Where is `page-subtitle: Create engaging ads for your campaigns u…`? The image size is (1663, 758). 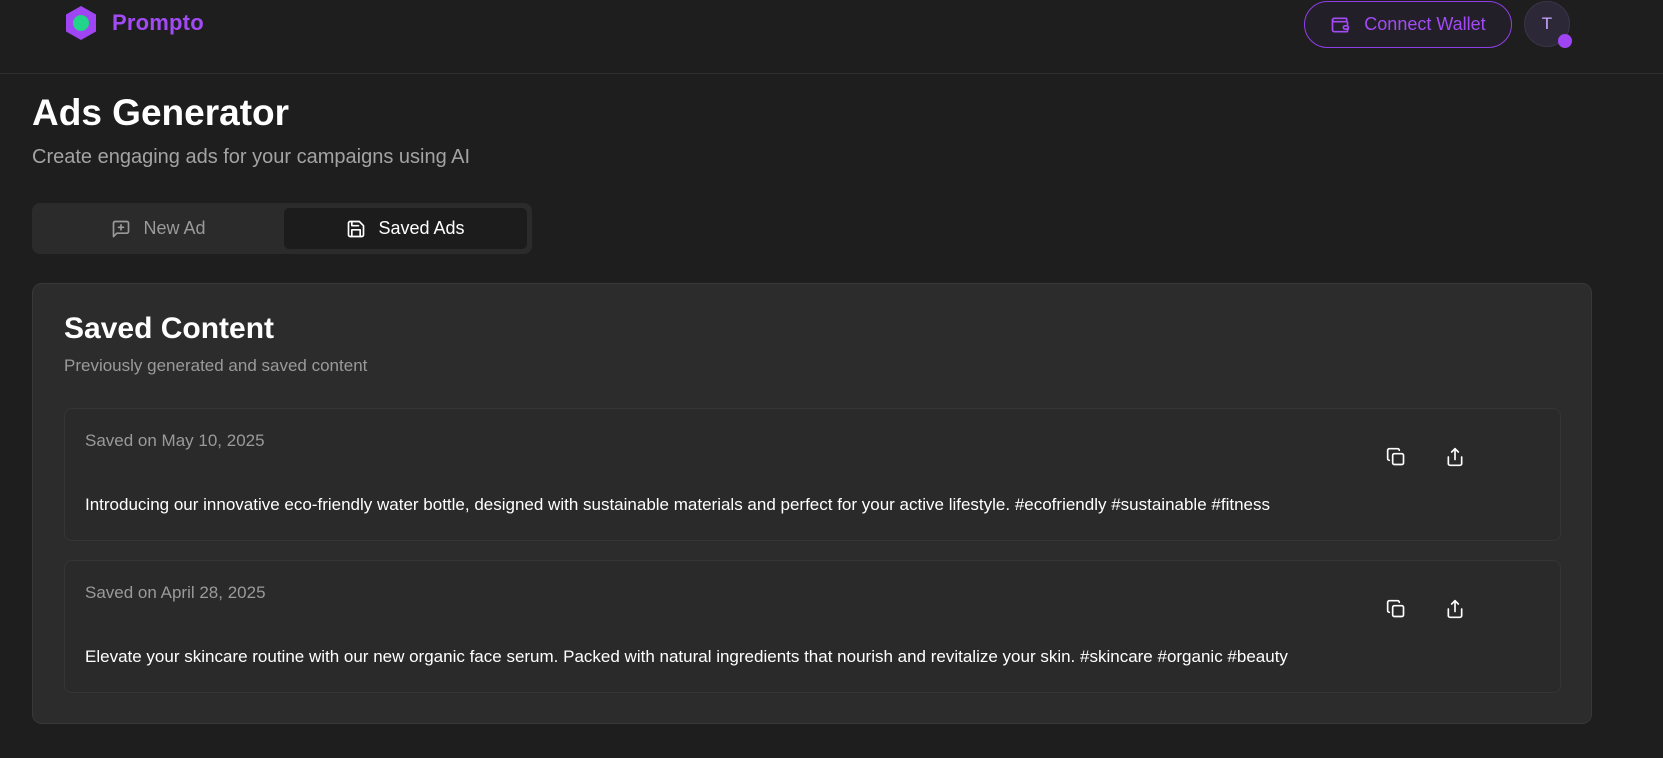
page-subtitle: Create engaging ads for your campaigns u… is located at coordinates (251, 157).